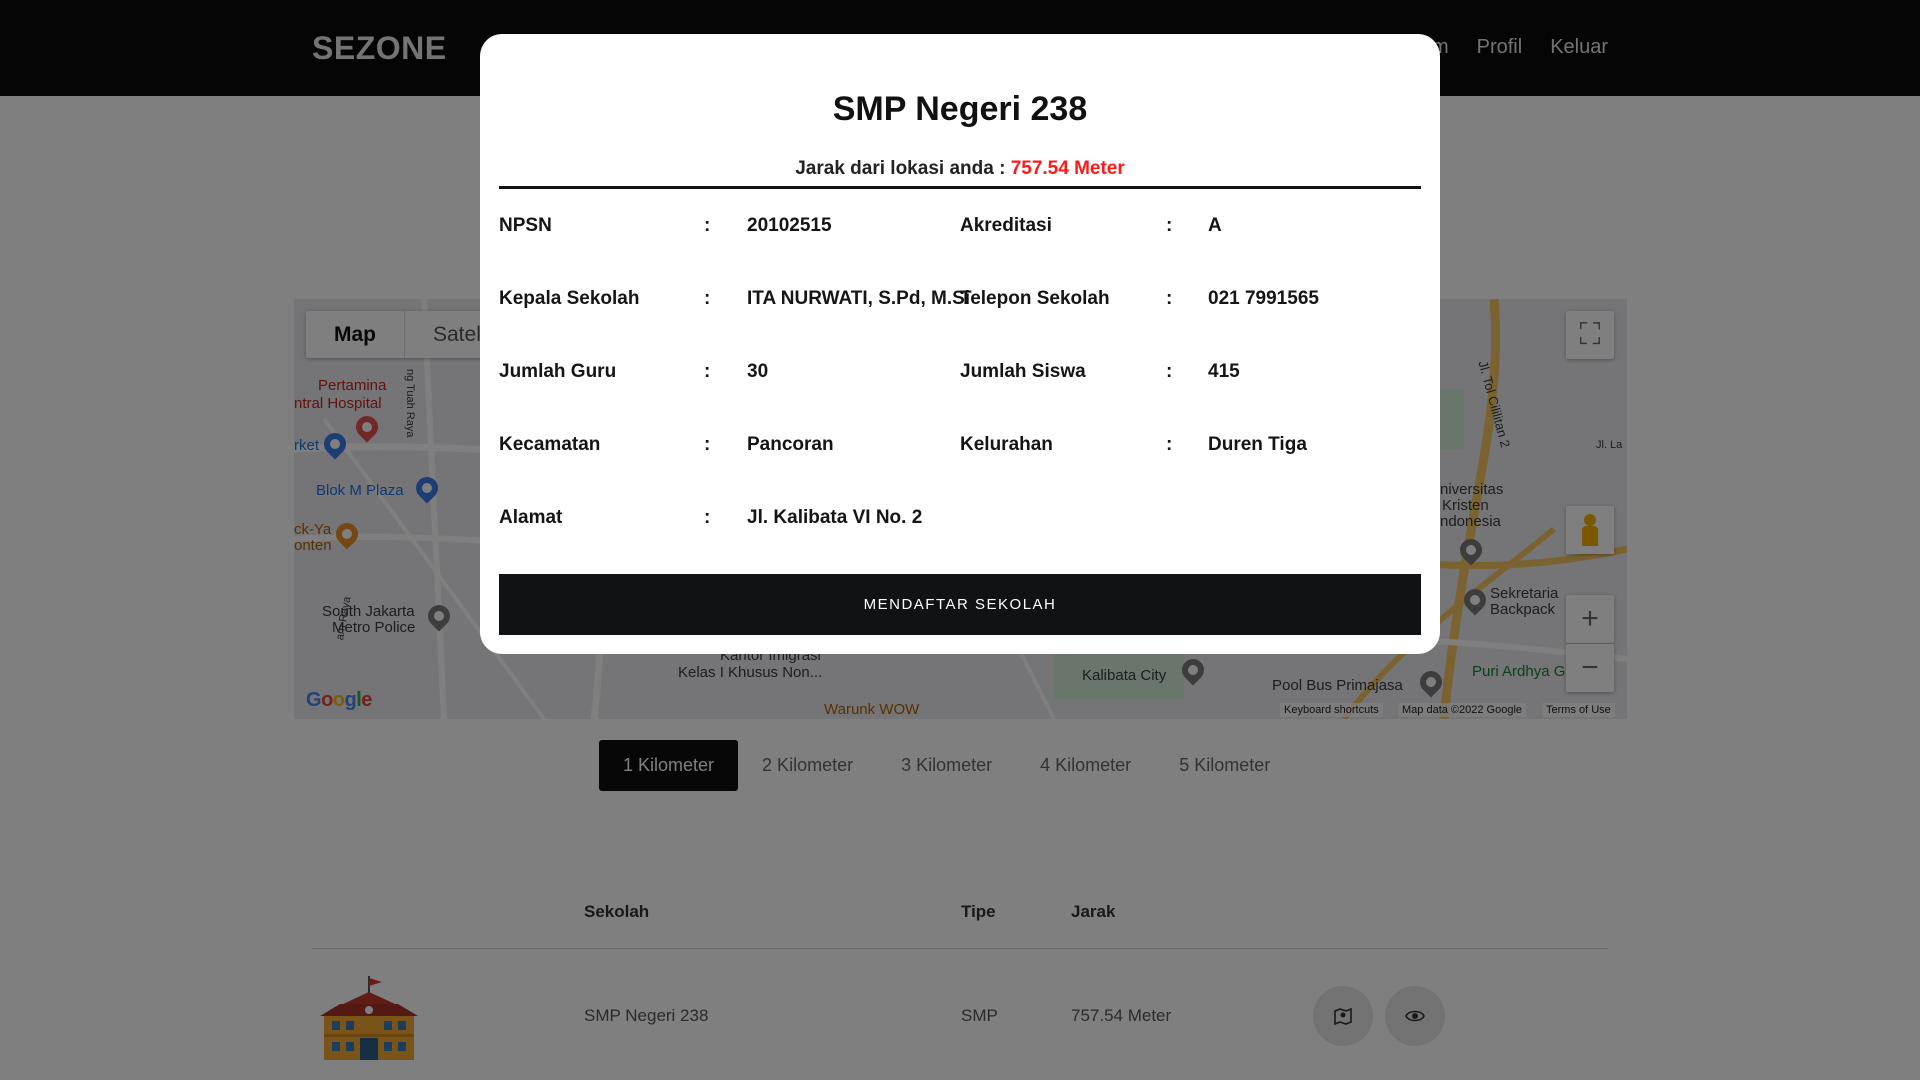  Describe the element at coordinates (960, 187) in the screenshot. I see `modal-divider` at that location.